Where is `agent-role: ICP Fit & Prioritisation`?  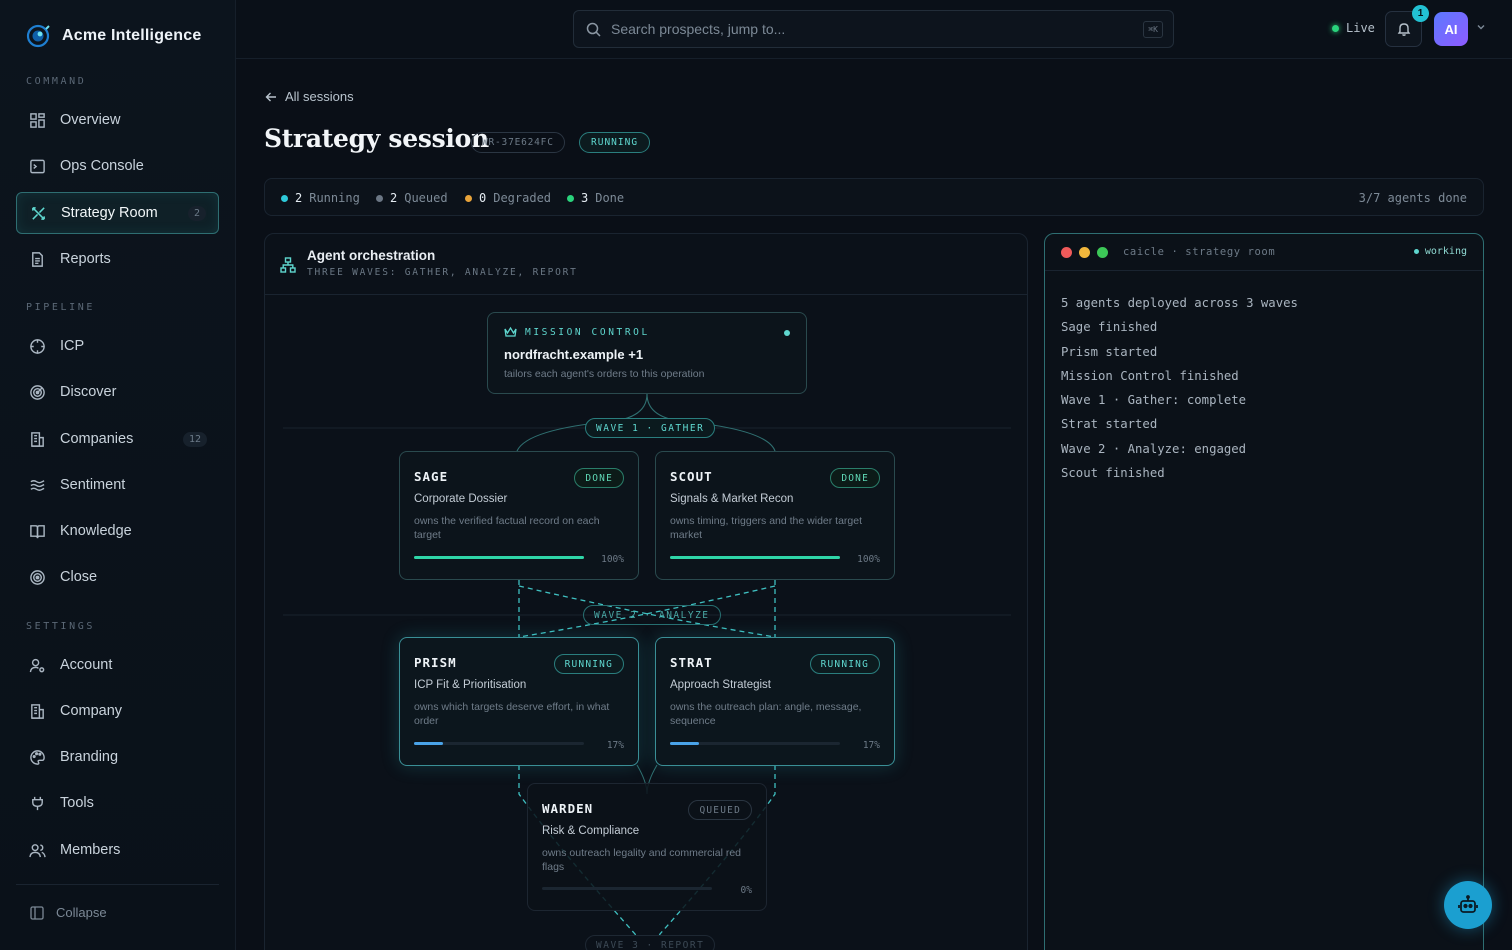
agent-role: ICP Fit & Prioritisation is located at coordinates (470, 685).